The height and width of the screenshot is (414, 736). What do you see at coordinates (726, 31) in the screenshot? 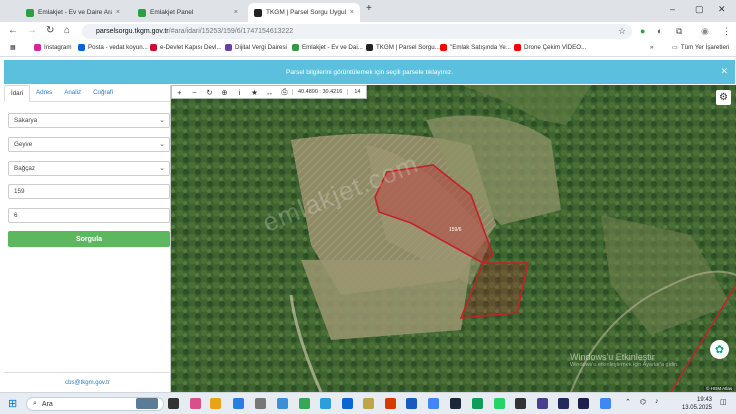
I see `menu-icon: ⋮` at bounding box center [726, 31].